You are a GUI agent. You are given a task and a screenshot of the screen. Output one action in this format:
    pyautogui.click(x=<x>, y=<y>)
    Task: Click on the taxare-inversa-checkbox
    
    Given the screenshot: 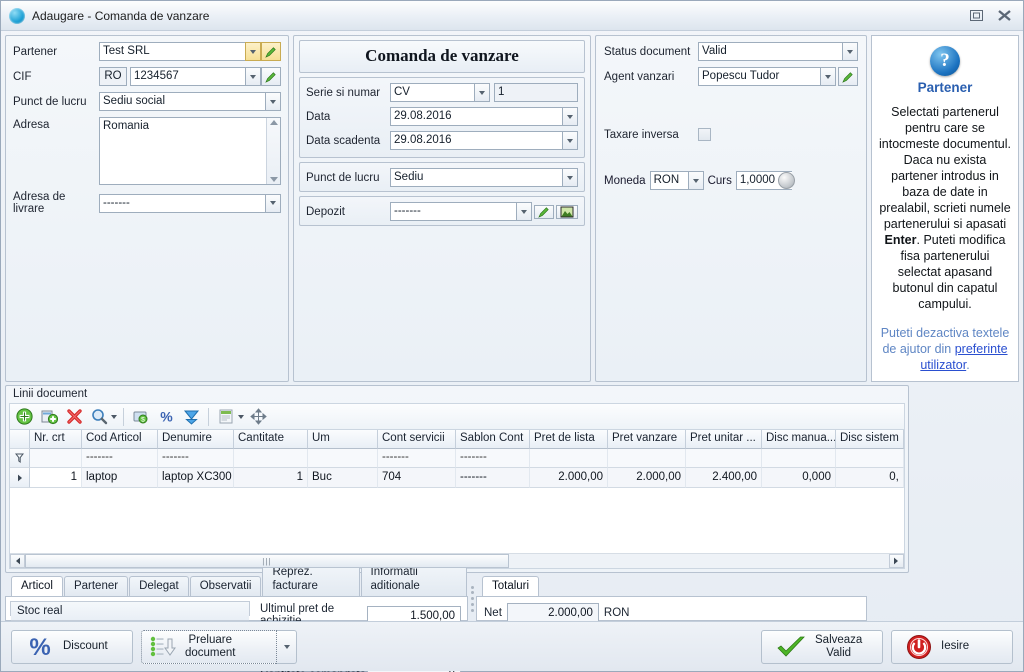 What is the action you would take?
    pyautogui.click(x=704, y=134)
    